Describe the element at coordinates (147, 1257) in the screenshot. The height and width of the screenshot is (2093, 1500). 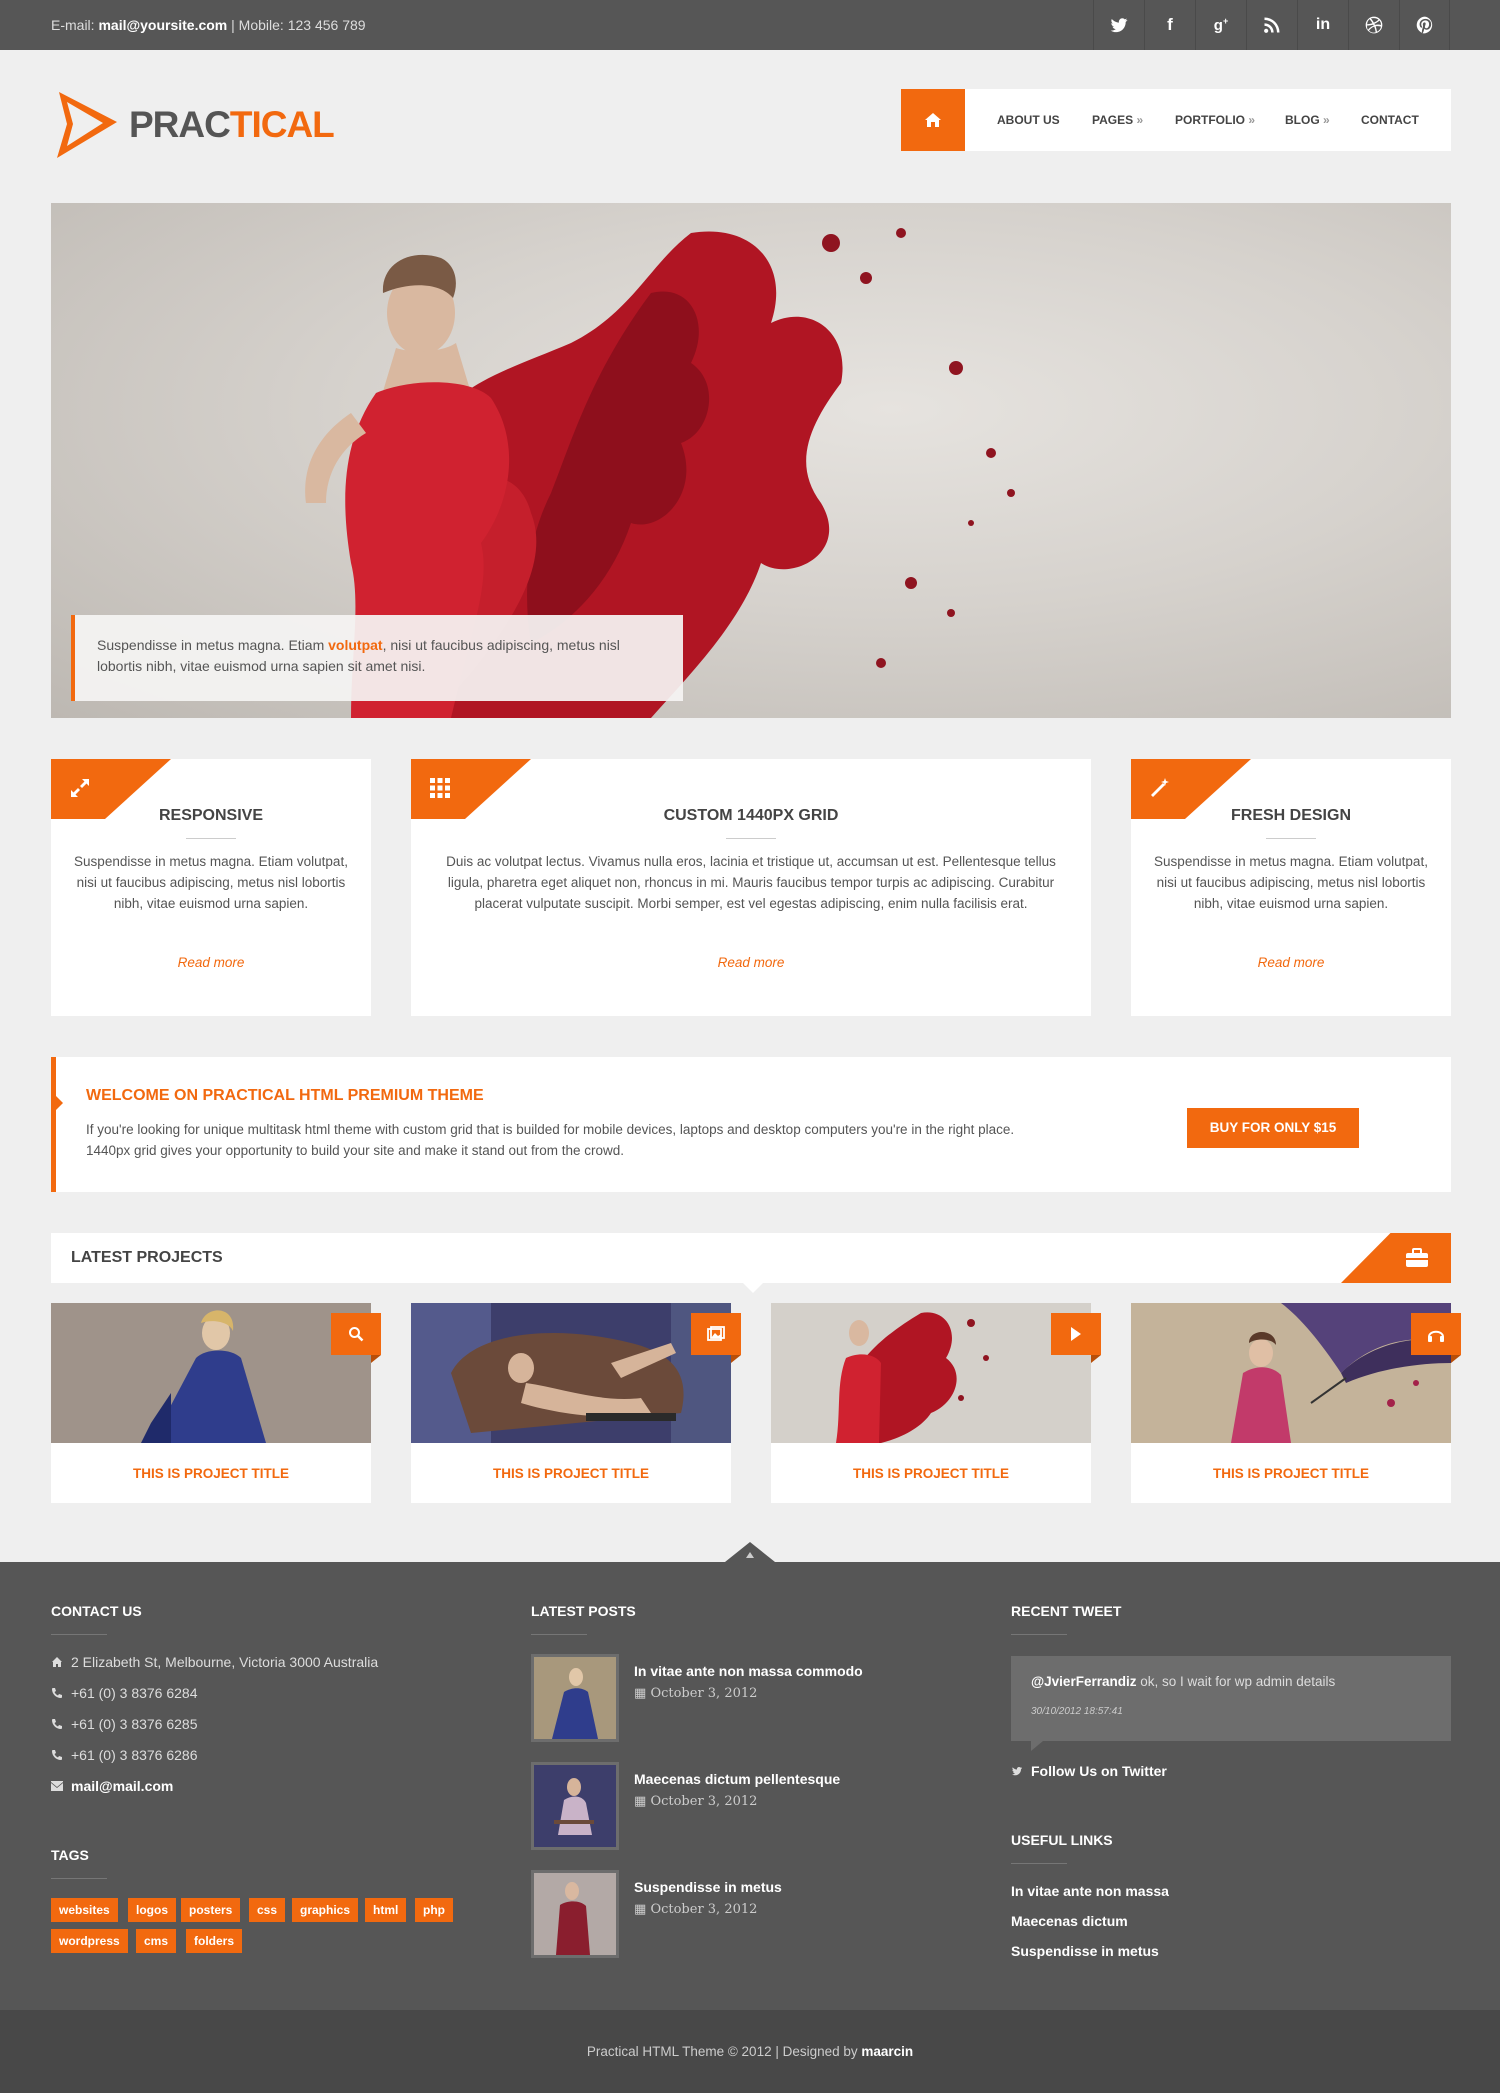
I see `latest-projects-heading: LATEST PROJECTS` at that location.